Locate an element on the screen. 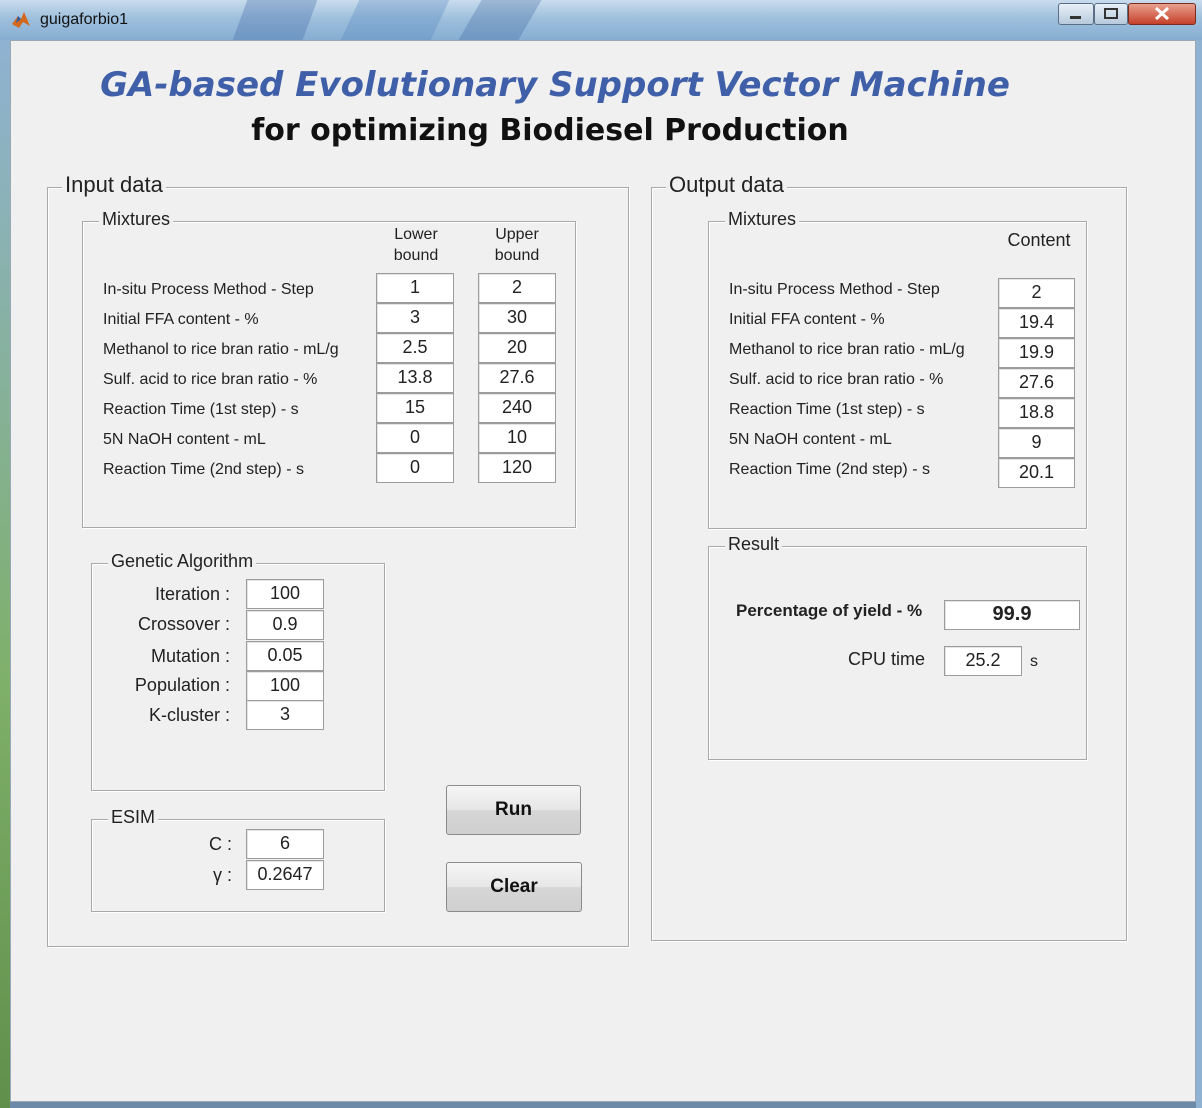 The height and width of the screenshot is (1108, 1202). maximize-icon is located at coordinates (1111, 13).